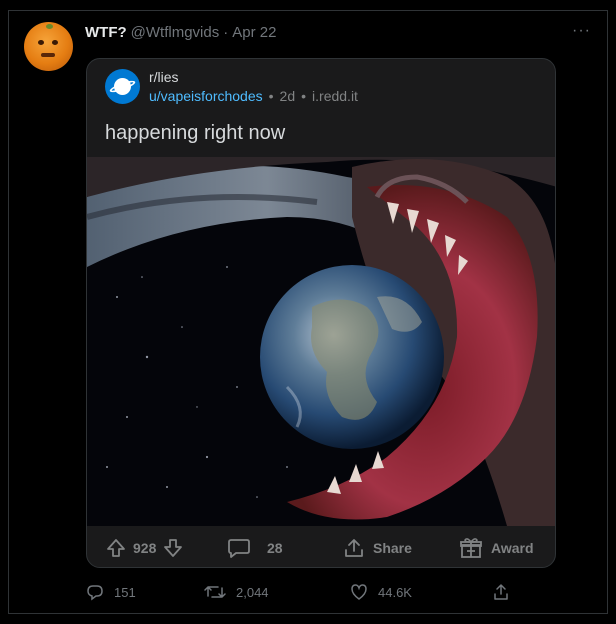 The width and height of the screenshot is (616, 624). What do you see at coordinates (308, 10) in the screenshot?
I see `frame-top-border` at bounding box center [308, 10].